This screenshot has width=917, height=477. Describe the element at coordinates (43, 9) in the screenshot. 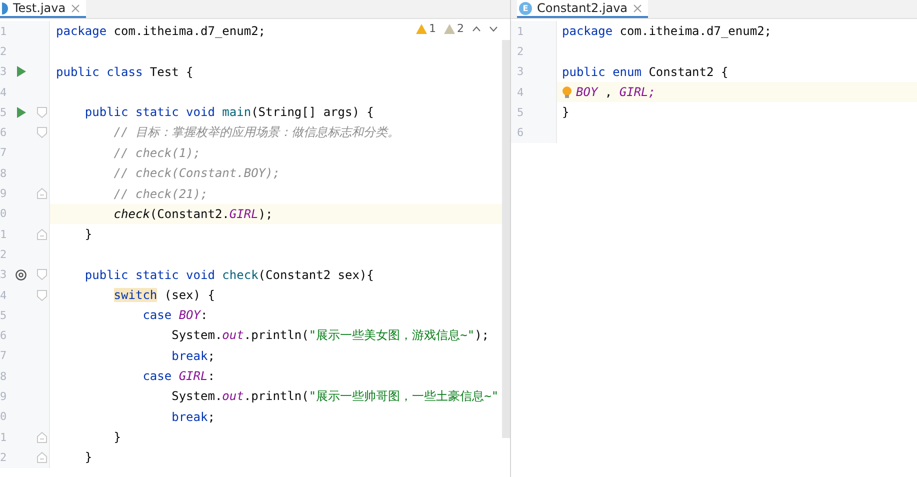

I see `file-tab: Test.java` at that location.